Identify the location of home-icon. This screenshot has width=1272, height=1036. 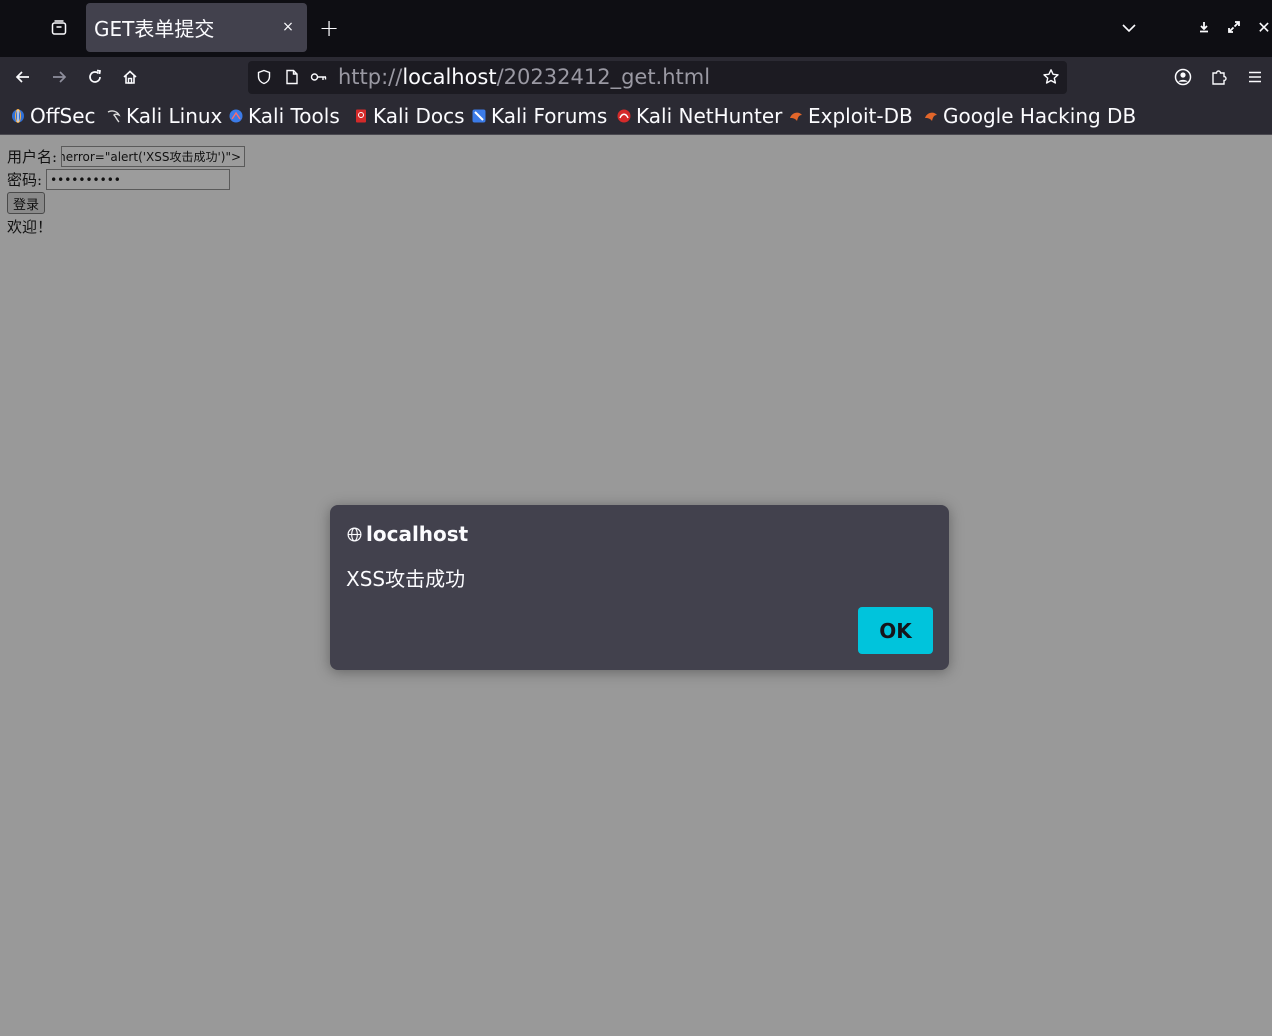
(130, 77).